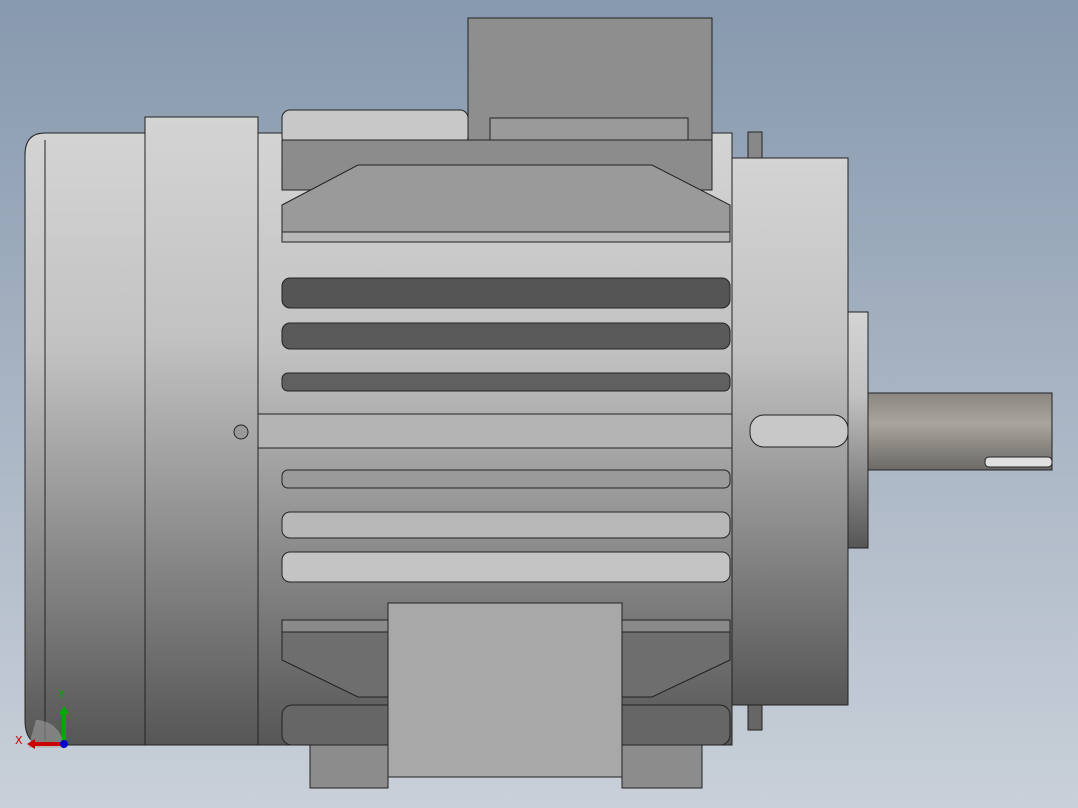 Image resolution: width=1078 pixels, height=808 pixels. I want to click on z-axis-dot, so click(64, 744).